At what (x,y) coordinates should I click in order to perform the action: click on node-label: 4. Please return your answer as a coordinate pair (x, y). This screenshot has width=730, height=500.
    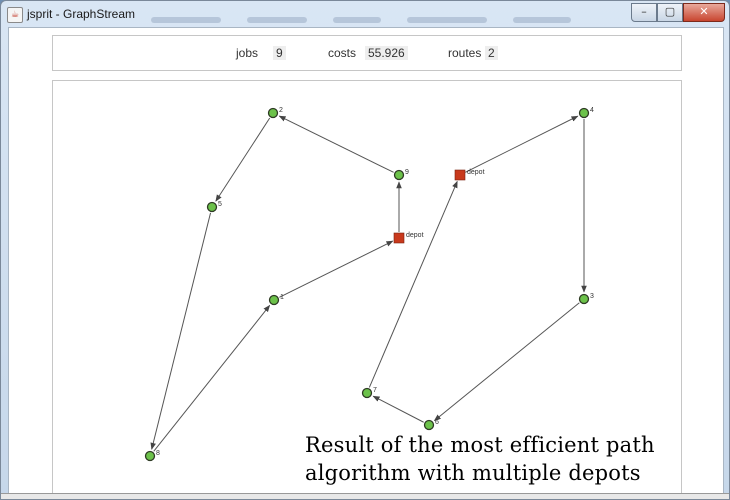
    Looking at the image, I should click on (592, 110).